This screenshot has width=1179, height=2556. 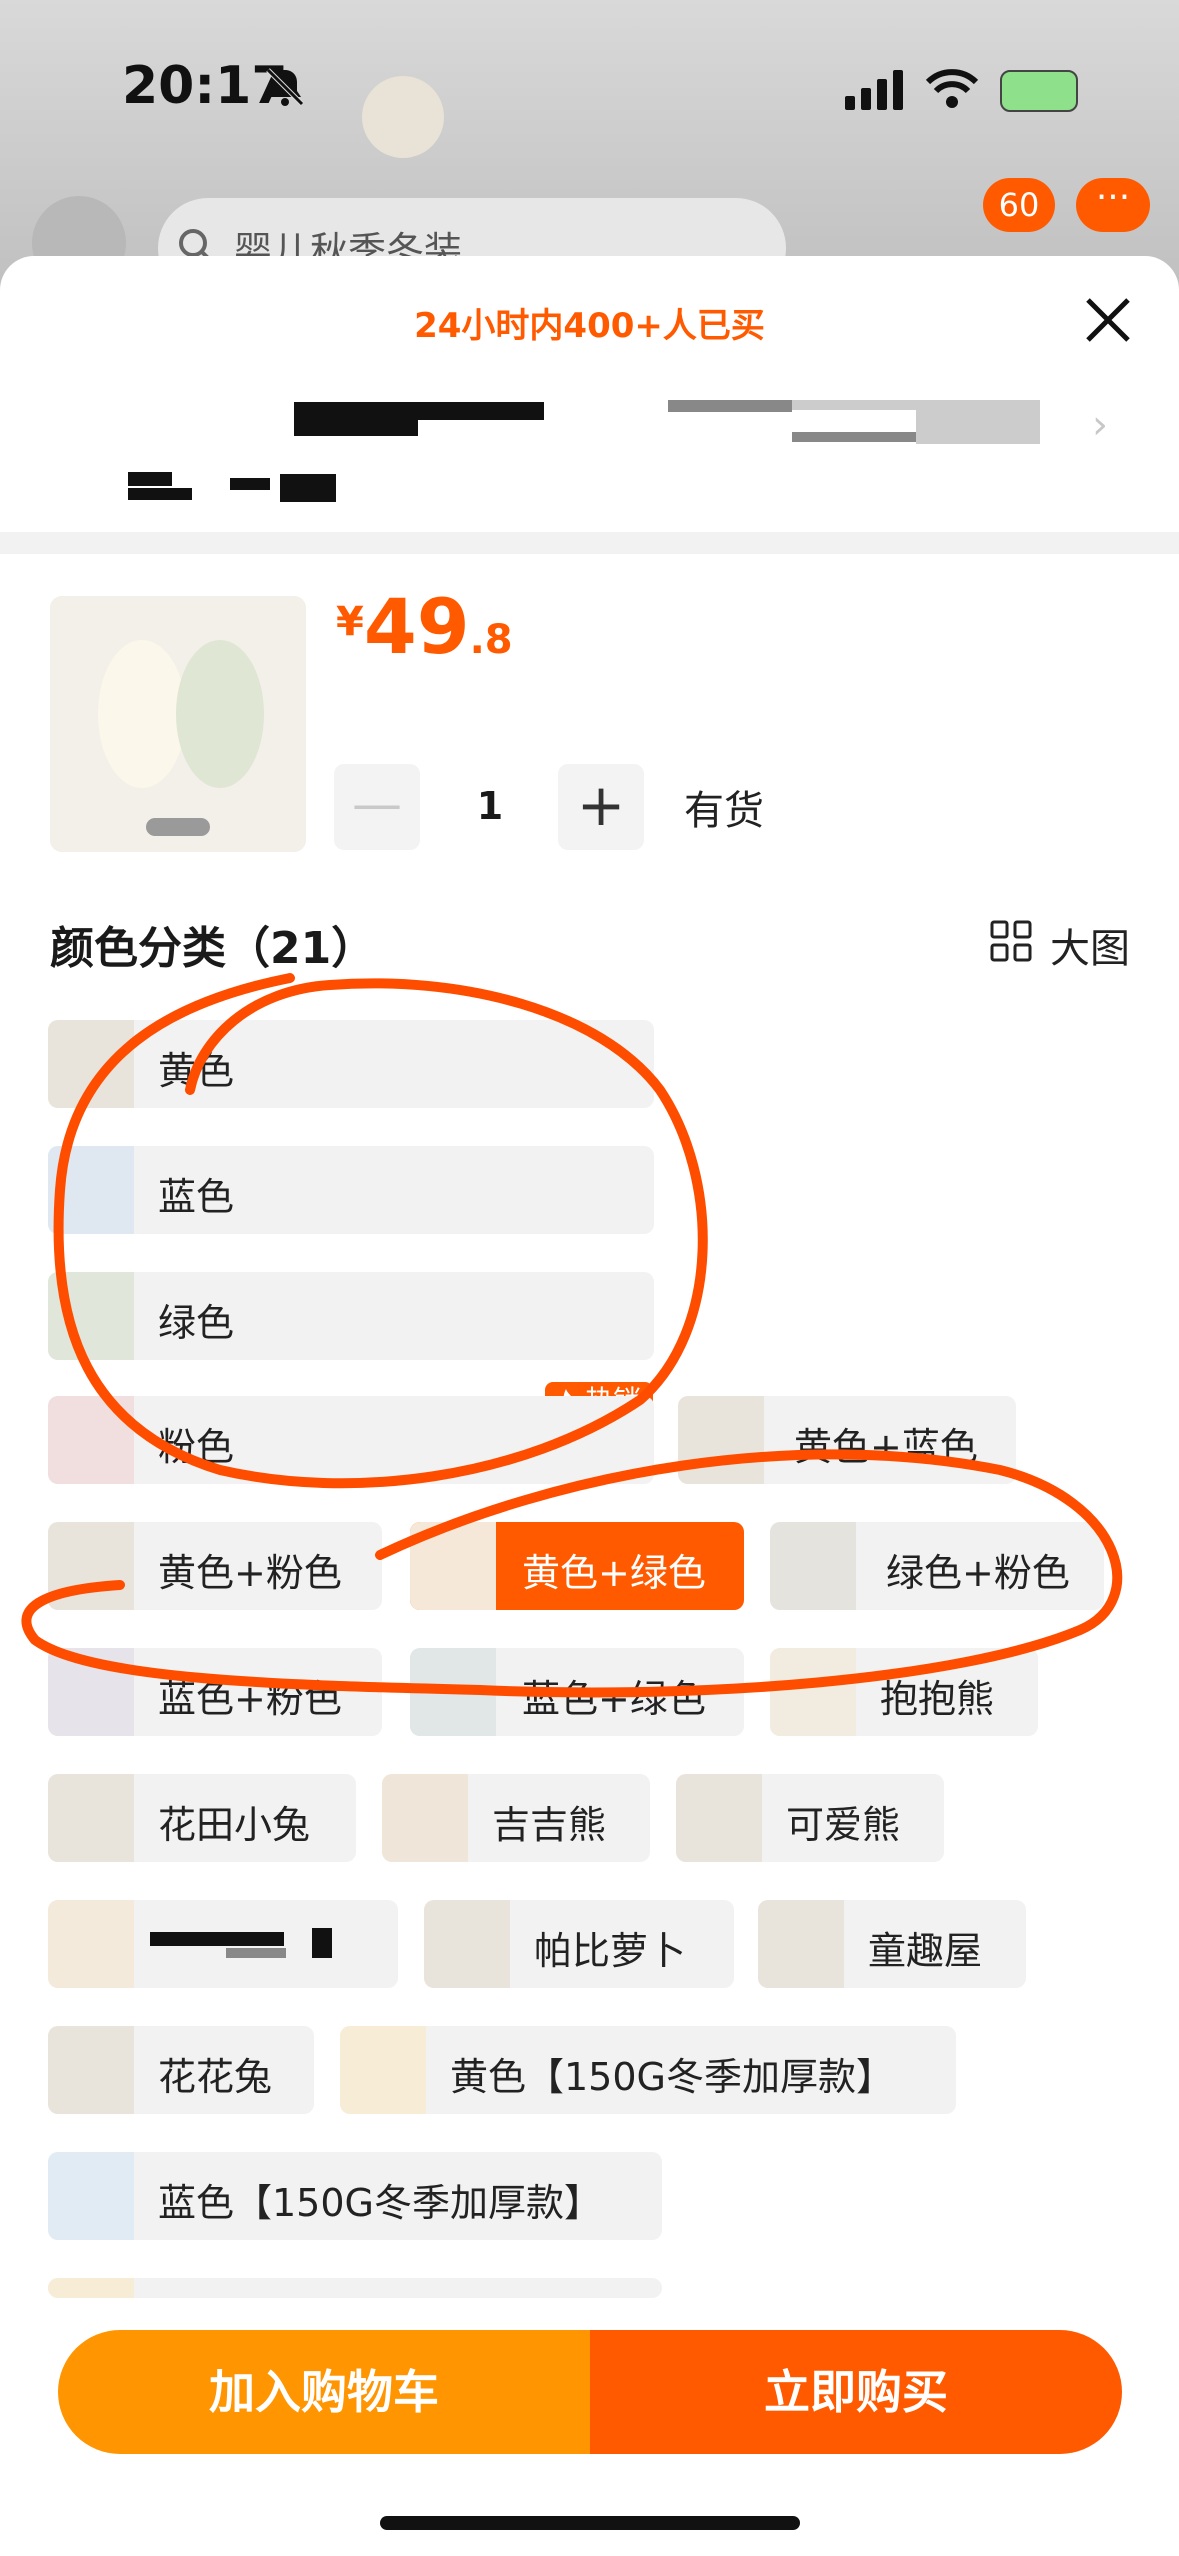 I want to click on bottom-action-bar: 加入购物车 立即购买, so click(x=590, y=2392).